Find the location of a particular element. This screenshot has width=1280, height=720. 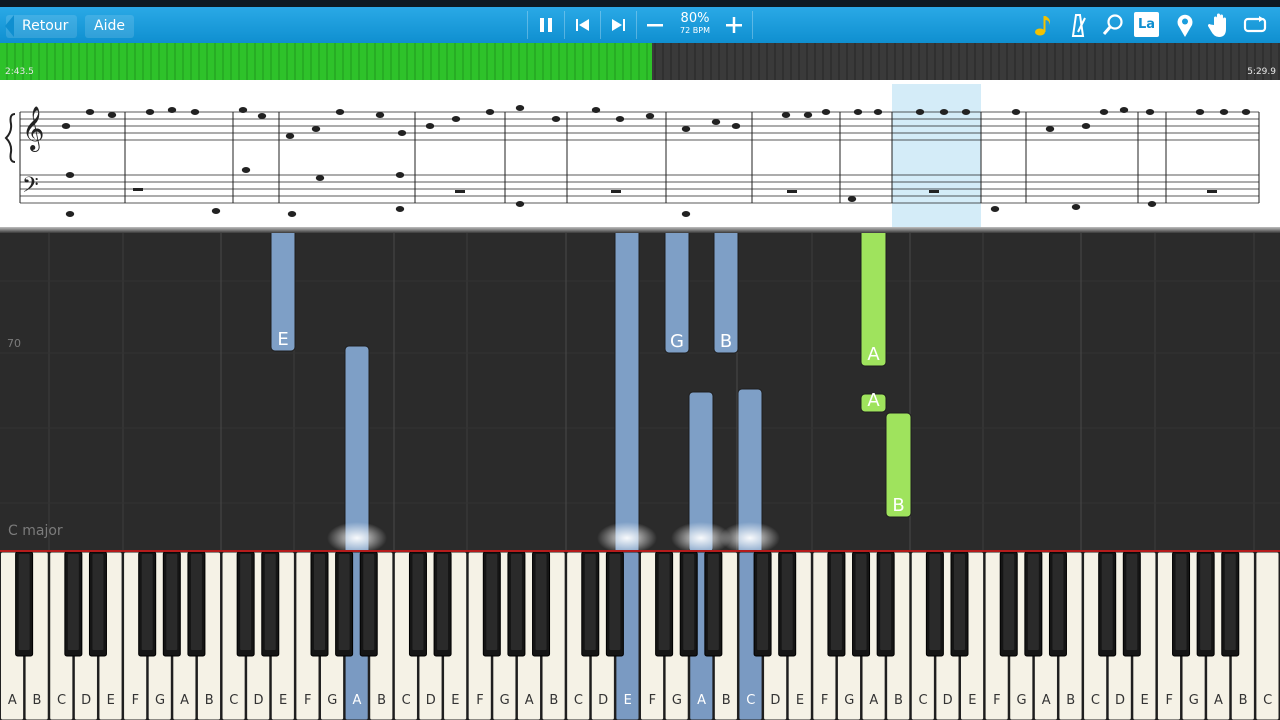

divider is located at coordinates (527, 25).